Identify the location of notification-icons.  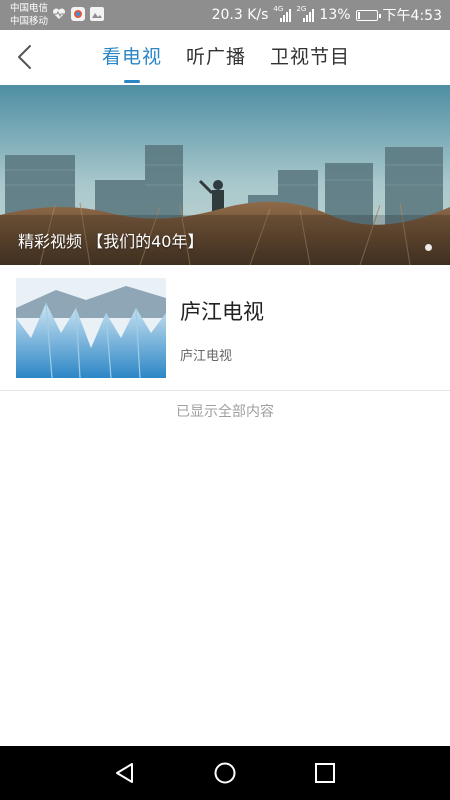
(78, 14).